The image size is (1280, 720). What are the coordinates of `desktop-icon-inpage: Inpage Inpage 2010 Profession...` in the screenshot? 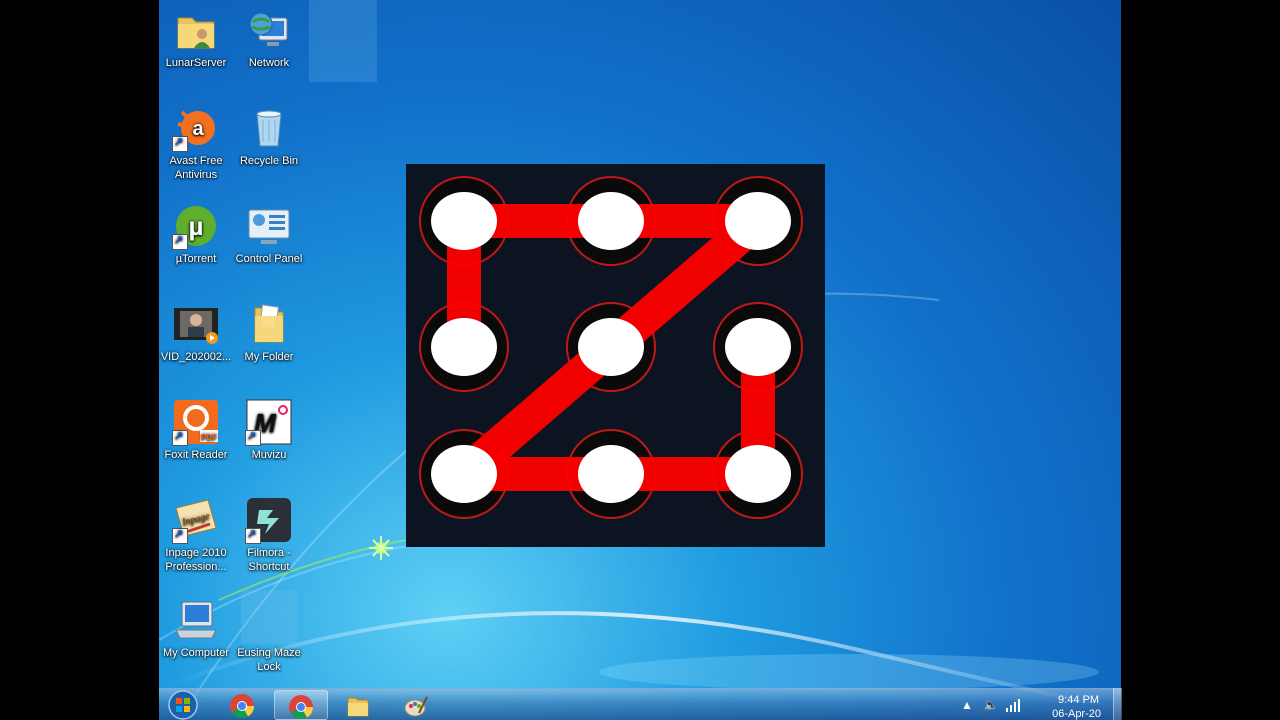 It's located at (196, 535).